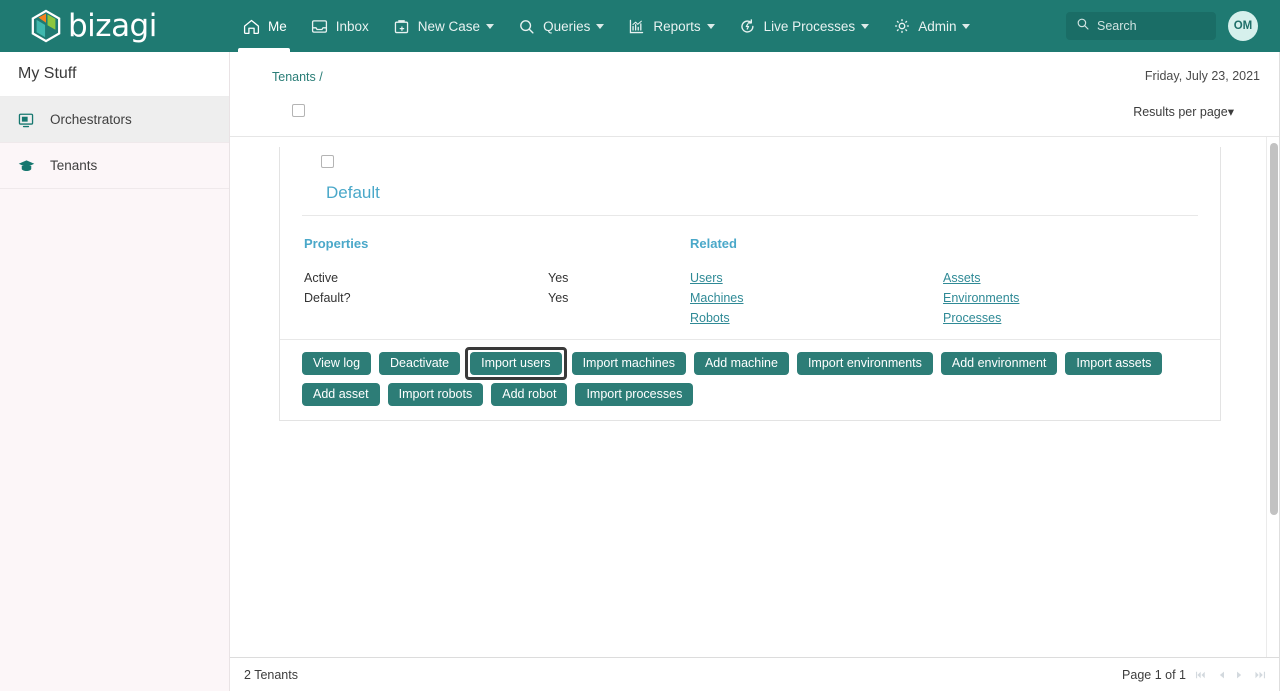 The height and width of the screenshot is (691, 1280). I want to click on live-process-refresh-icon, so click(747, 26).